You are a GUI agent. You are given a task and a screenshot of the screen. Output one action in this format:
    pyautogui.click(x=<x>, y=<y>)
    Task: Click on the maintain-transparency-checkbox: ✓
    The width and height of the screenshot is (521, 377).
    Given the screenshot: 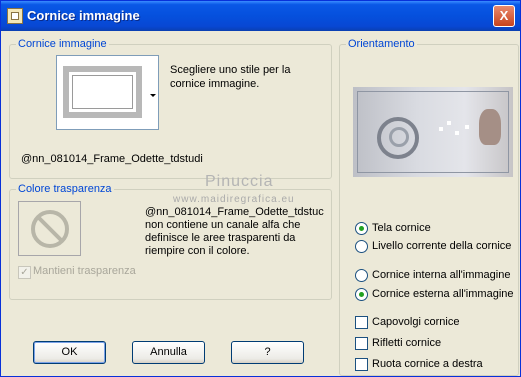 What is the action you would take?
    pyautogui.click(x=24, y=272)
    